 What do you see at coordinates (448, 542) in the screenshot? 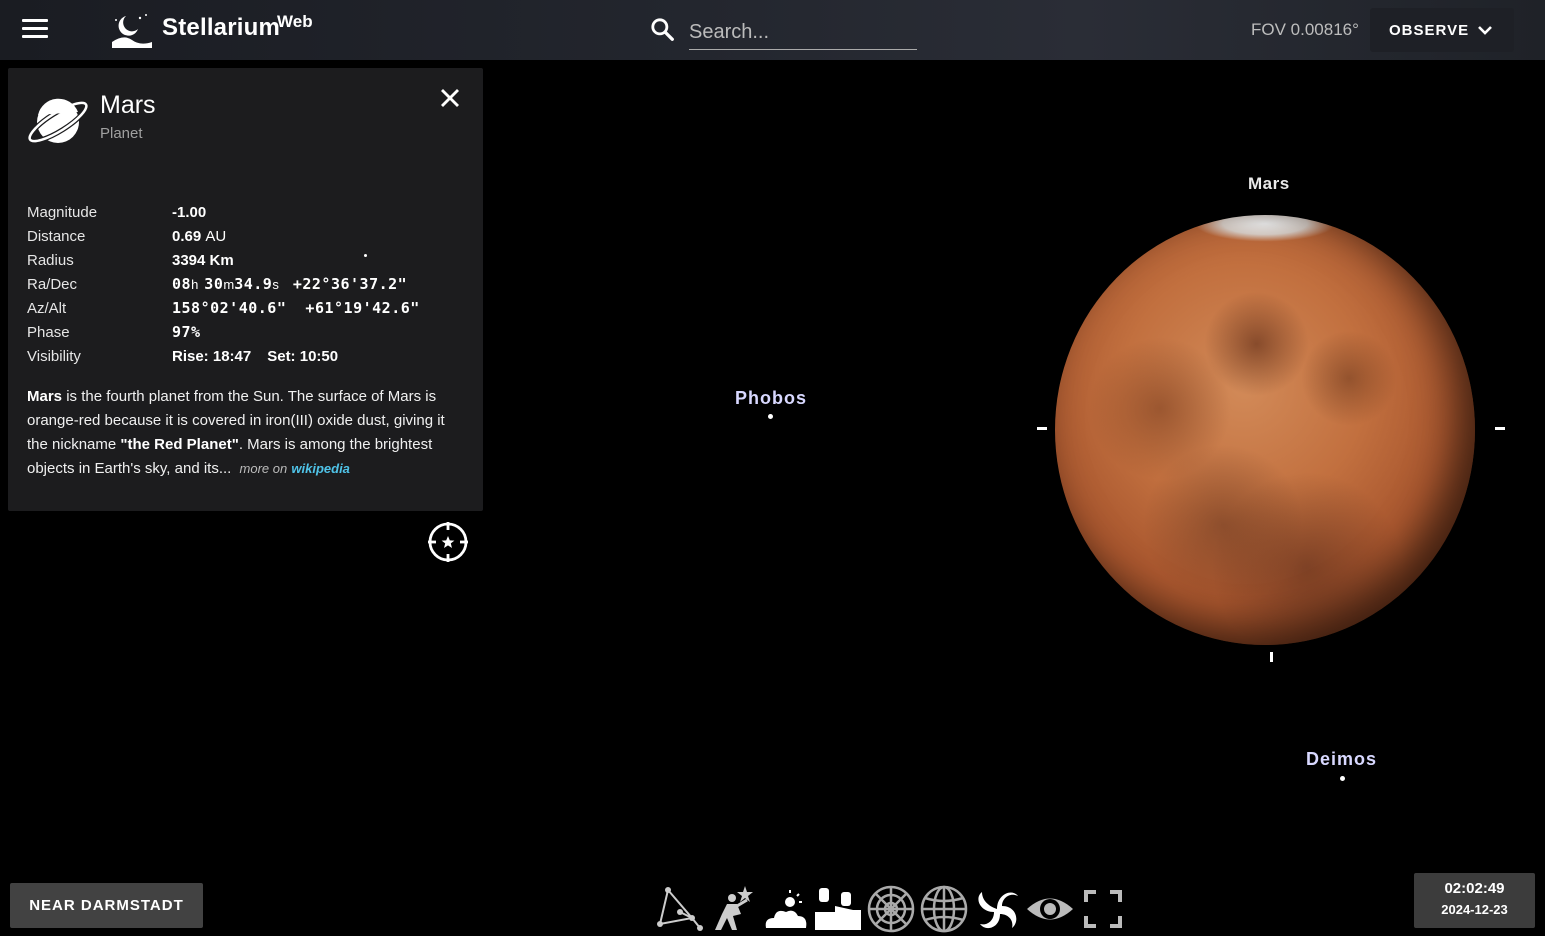
I see `center-target-icon` at bounding box center [448, 542].